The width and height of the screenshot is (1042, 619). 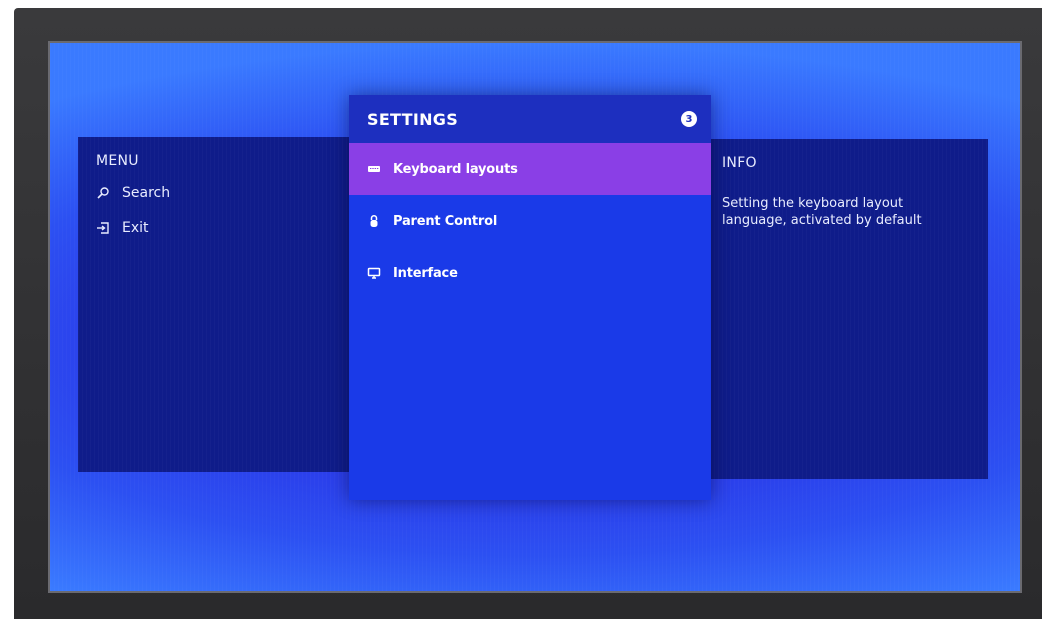 What do you see at coordinates (117, 161) in the screenshot?
I see `menu-heading: MENU` at bounding box center [117, 161].